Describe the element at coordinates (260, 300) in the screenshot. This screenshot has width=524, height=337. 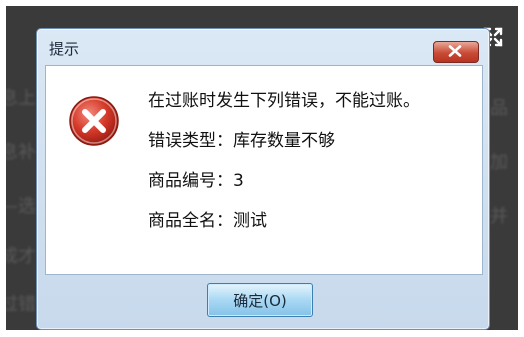
I see `ok-button: 确定(O)` at that location.